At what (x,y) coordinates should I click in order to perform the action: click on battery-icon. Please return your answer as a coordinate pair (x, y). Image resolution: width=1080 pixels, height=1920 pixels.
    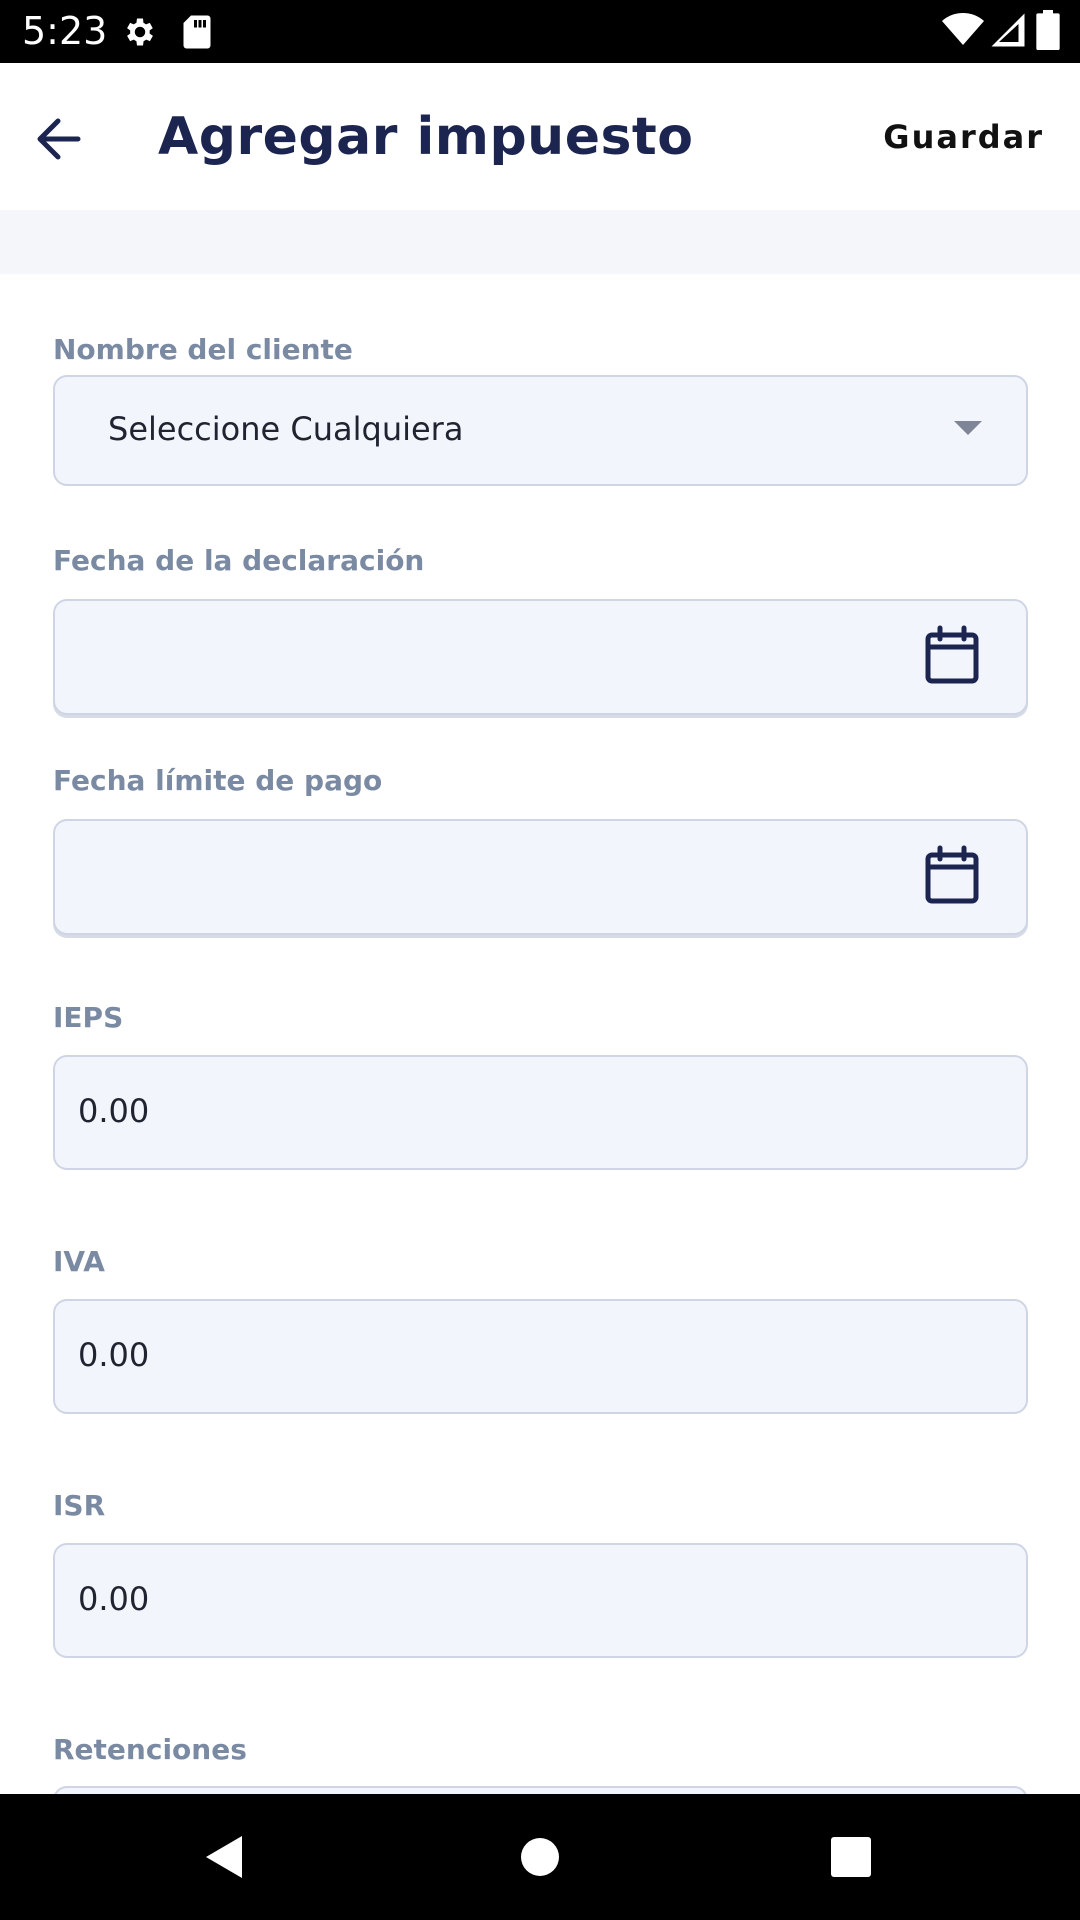
    Looking at the image, I should click on (1048, 30).